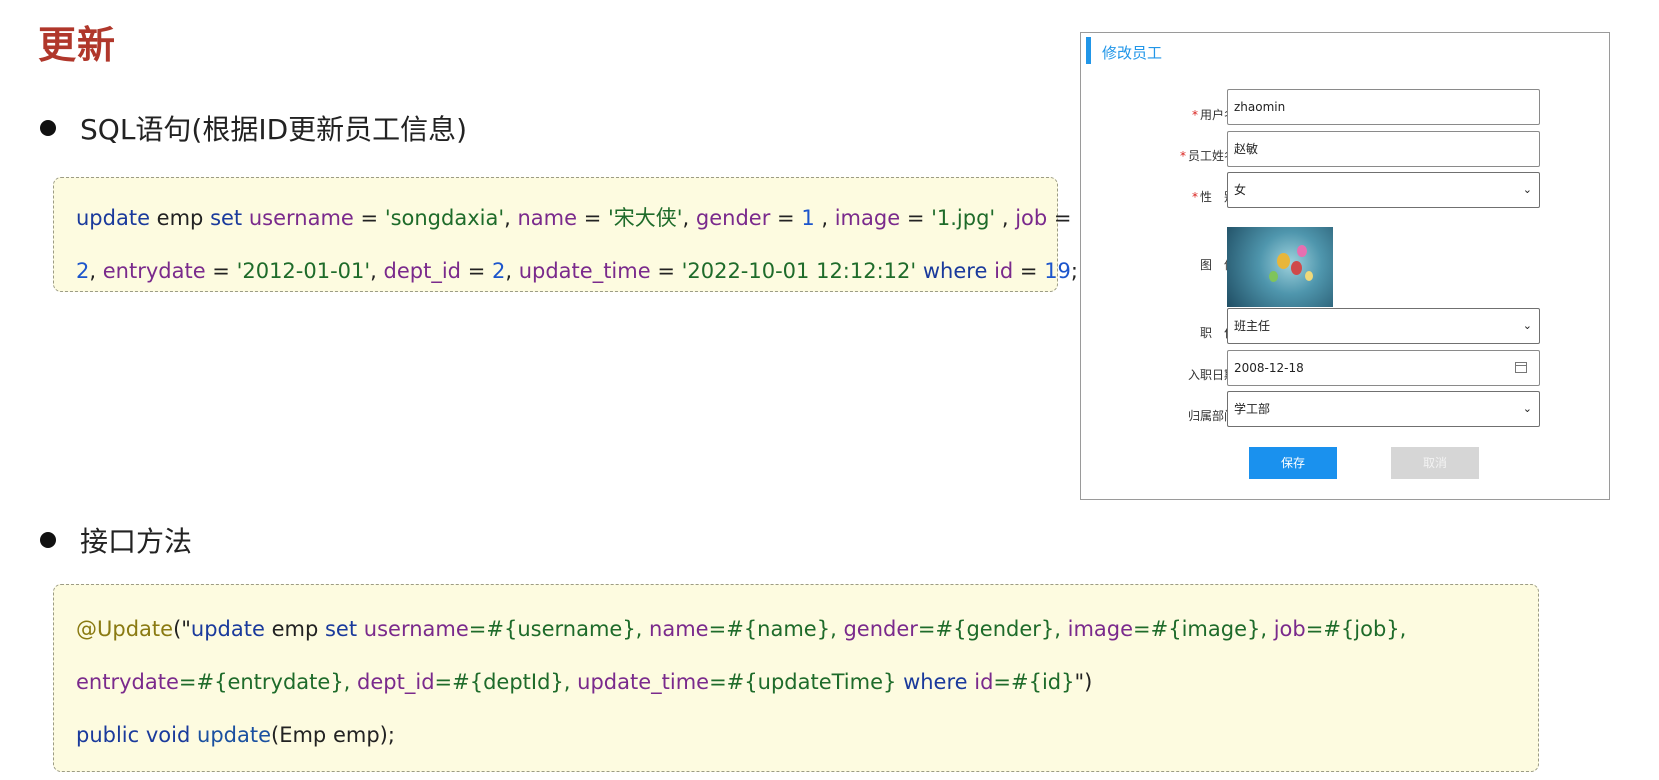 This screenshot has width=1659, height=780. What do you see at coordinates (333, 735) in the screenshot?
I see `code-token: (Emp emp);` at bounding box center [333, 735].